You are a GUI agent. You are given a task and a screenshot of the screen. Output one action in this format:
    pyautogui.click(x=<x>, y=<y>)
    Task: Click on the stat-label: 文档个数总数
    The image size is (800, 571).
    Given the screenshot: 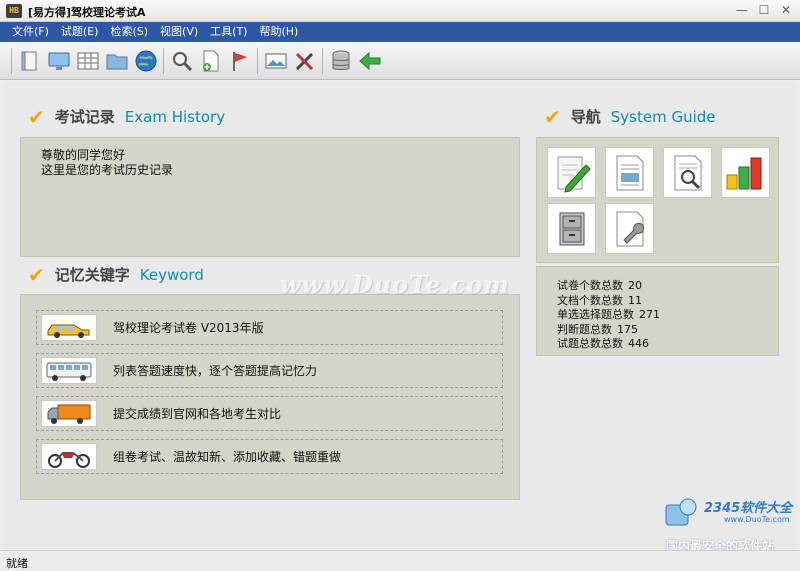 What is the action you would take?
    pyautogui.click(x=590, y=300)
    